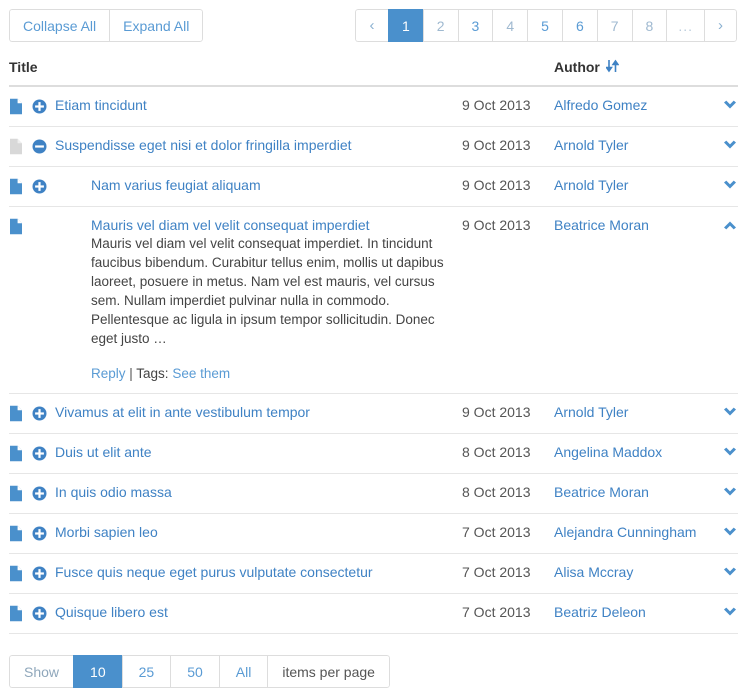  Describe the element at coordinates (629, 533) in the screenshot. I see `cell-author: Alejandra Cunningham` at that location.